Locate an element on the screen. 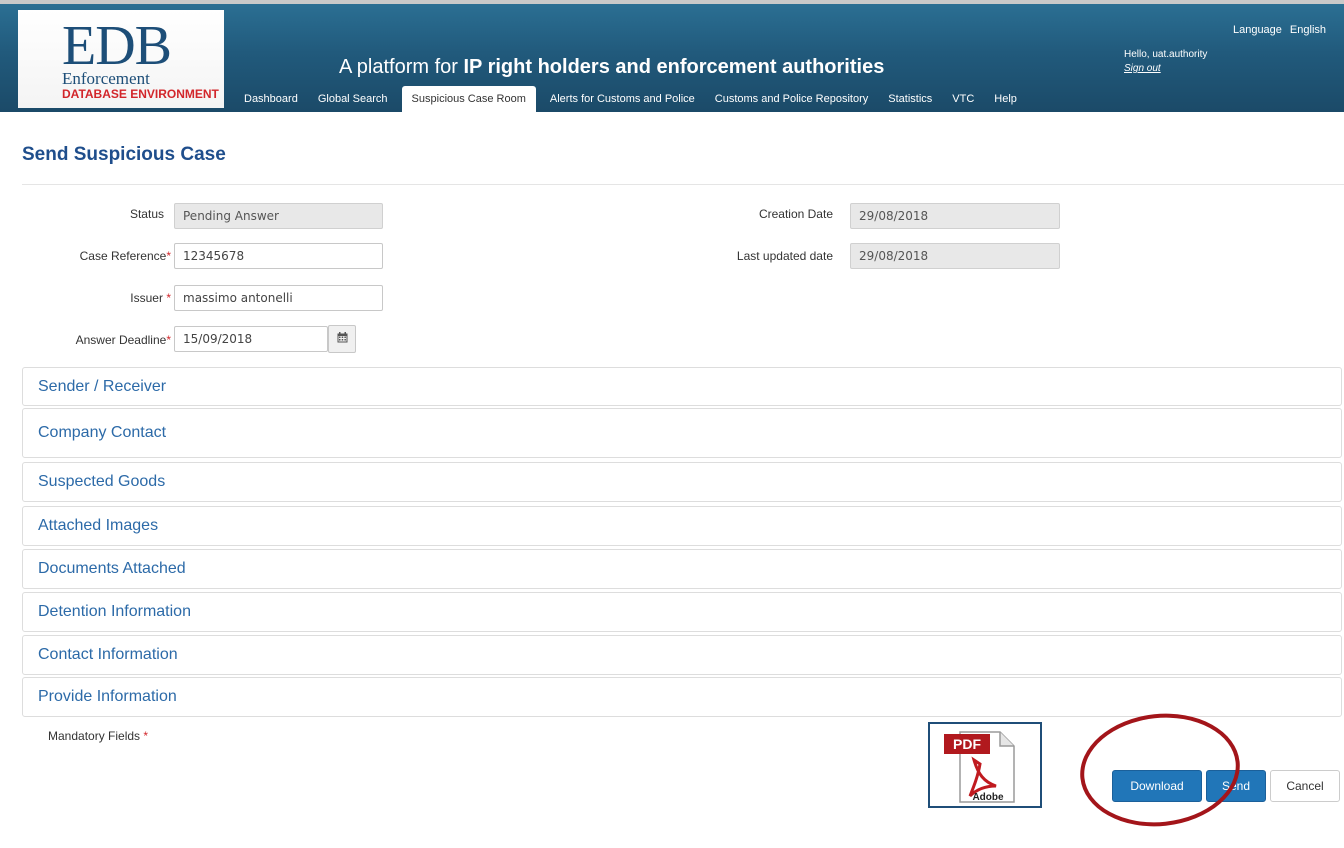  case-reference-input: 12345678 is located at coordinates (278, 256).